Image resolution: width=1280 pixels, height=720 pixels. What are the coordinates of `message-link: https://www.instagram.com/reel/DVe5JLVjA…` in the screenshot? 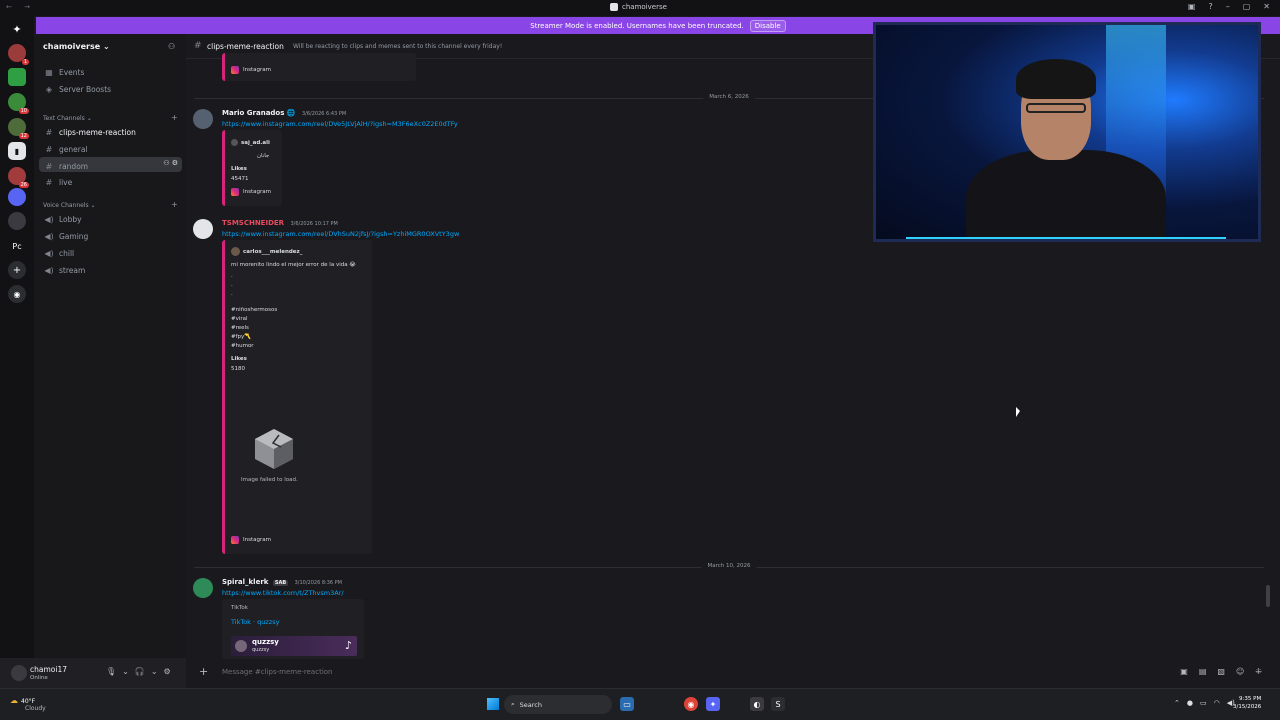 It's located at (340, 124).